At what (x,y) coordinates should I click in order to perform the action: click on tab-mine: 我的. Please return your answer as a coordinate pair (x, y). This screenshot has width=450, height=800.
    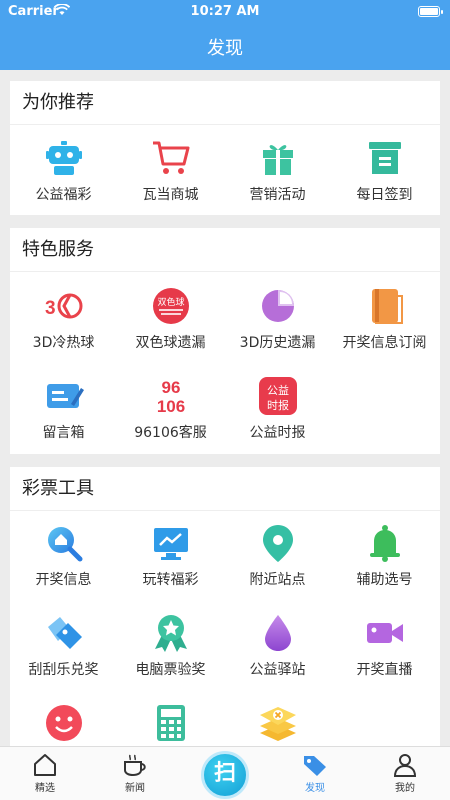
    Looking at the image, I should click on (405, 773).